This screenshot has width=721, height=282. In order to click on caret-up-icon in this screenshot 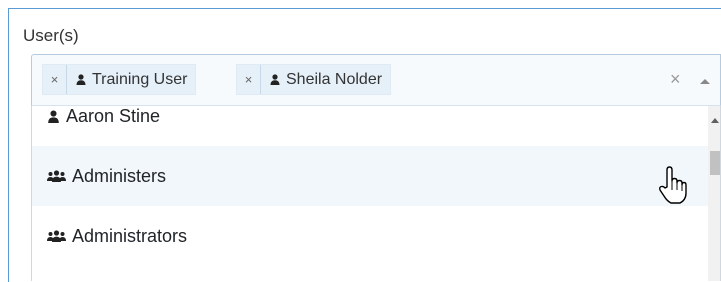, I will do `click(705, 81)`.